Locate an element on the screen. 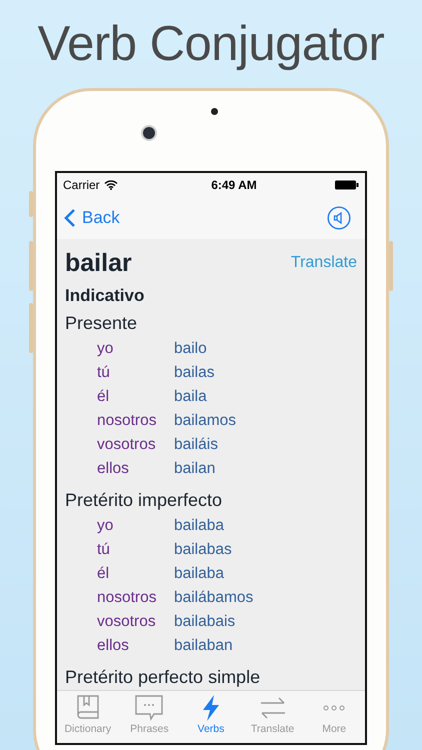  verb-form: bailo is located at coordinates (190, 349).